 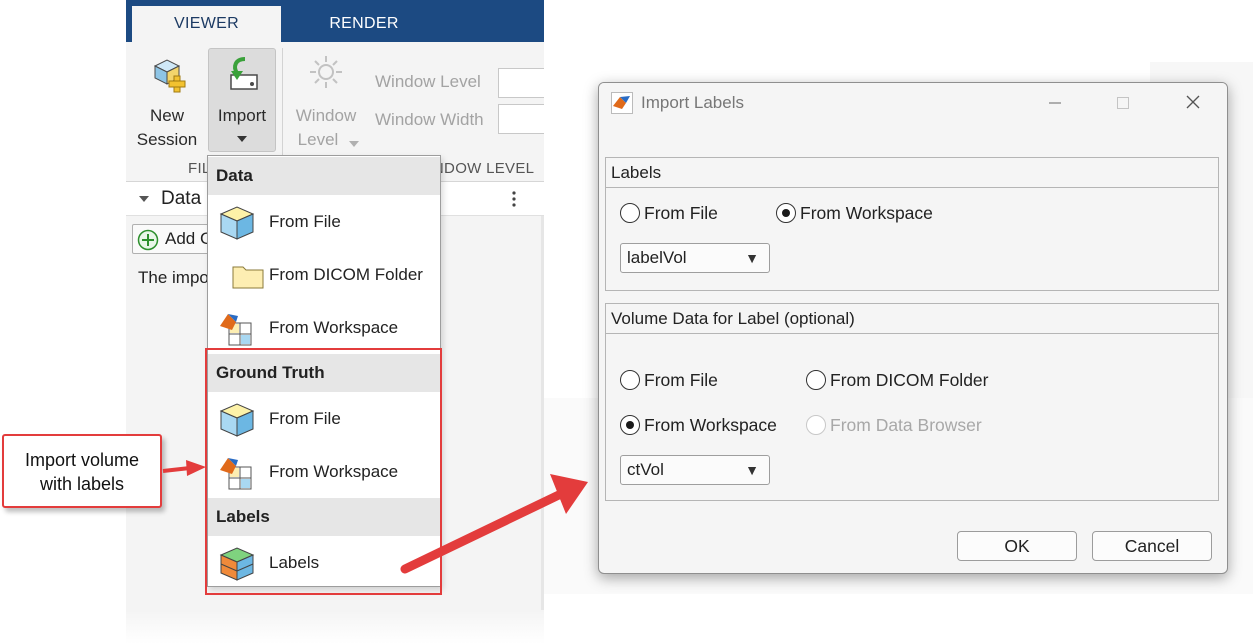 What do you see at coordinates (1017, 546) in the screenshot?
I see `ok-button: OK` at bounding box center [1017, 546].